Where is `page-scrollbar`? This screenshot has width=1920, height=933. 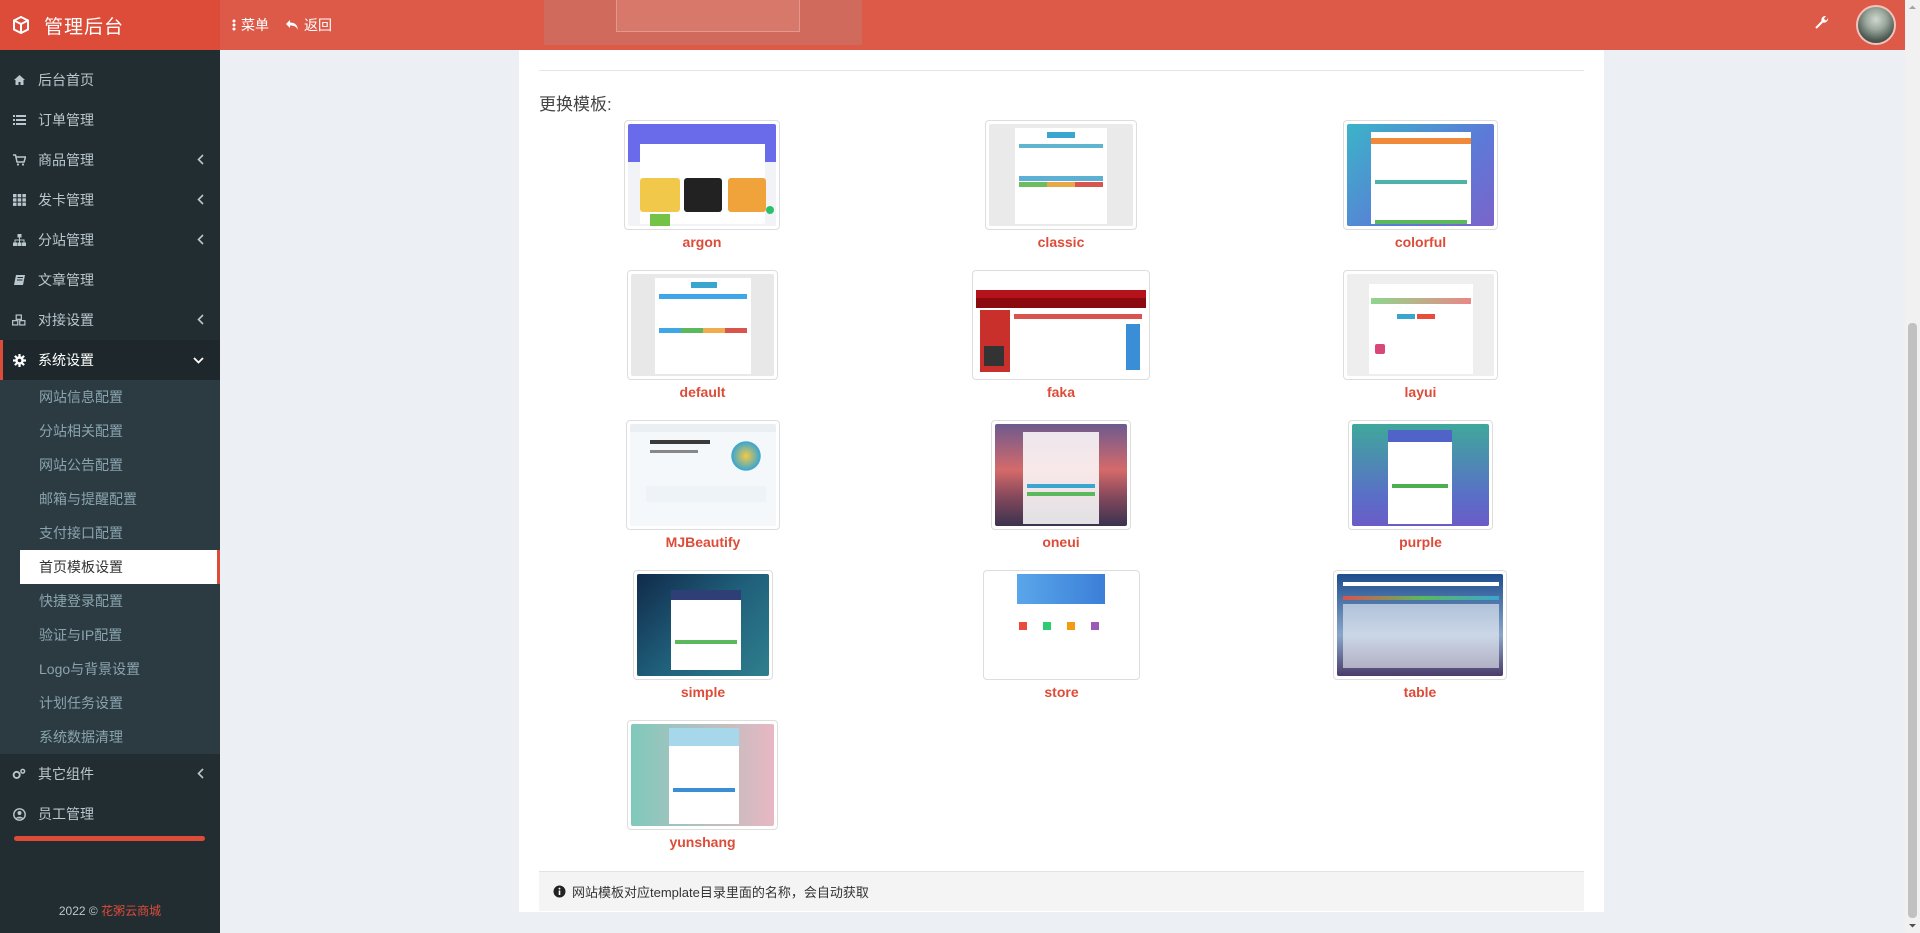 page-scrollbar is located at coordinates (1912, 466).